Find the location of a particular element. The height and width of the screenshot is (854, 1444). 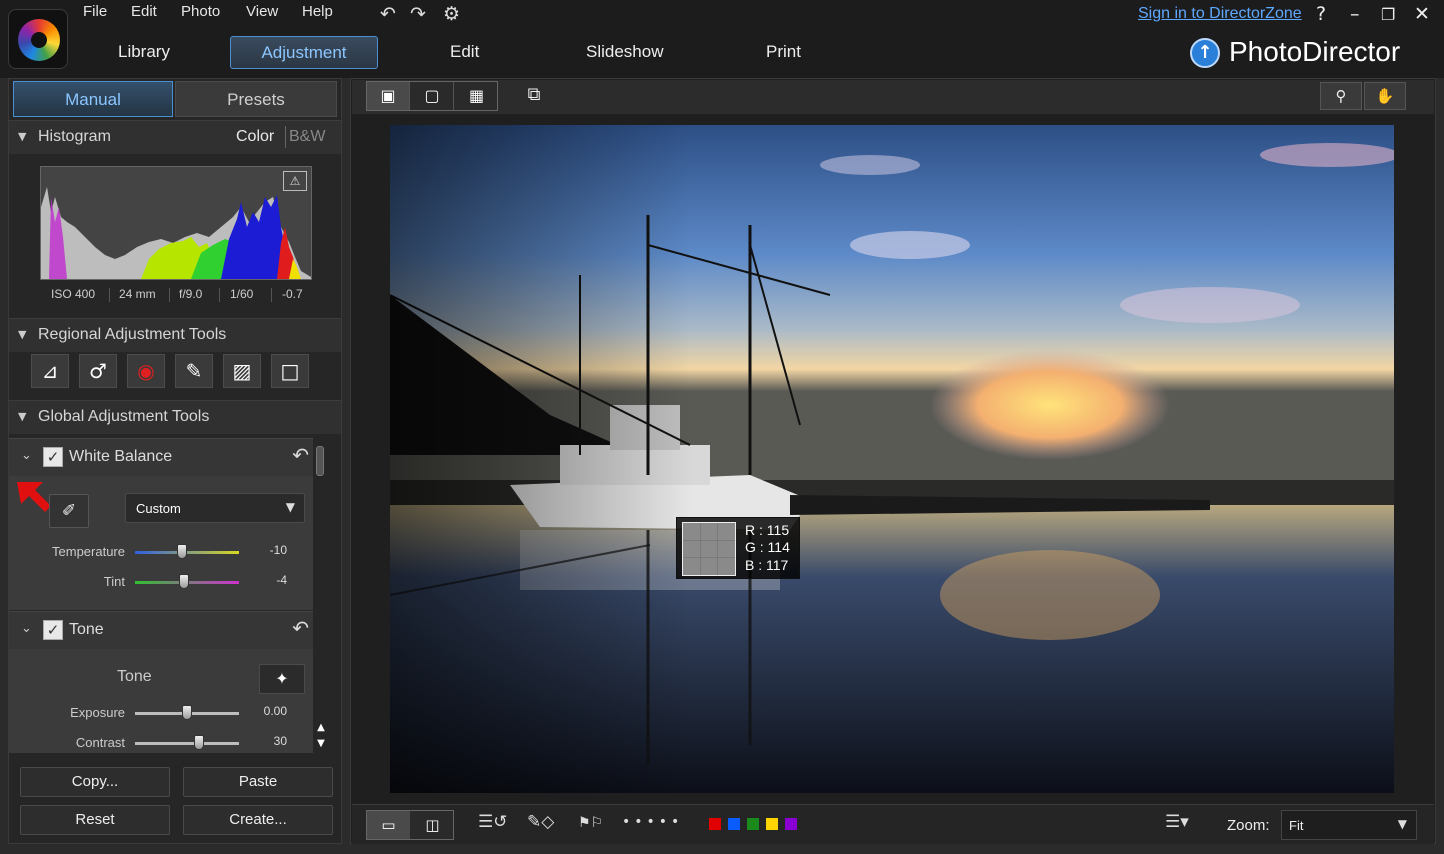

histogram-bw-toggle: B&W is located at coordinates (307, 137).